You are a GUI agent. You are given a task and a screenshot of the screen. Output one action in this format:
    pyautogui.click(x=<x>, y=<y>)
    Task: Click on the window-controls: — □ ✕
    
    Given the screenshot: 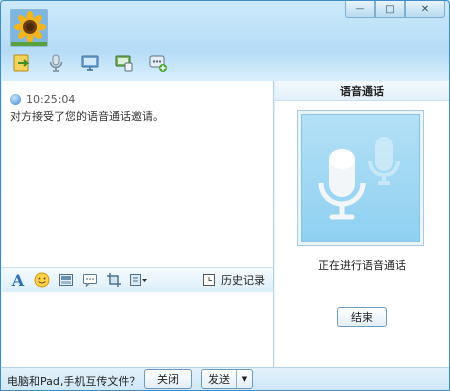 What is the action you would take?
    pyautogui.click(x=395, y=9)
    